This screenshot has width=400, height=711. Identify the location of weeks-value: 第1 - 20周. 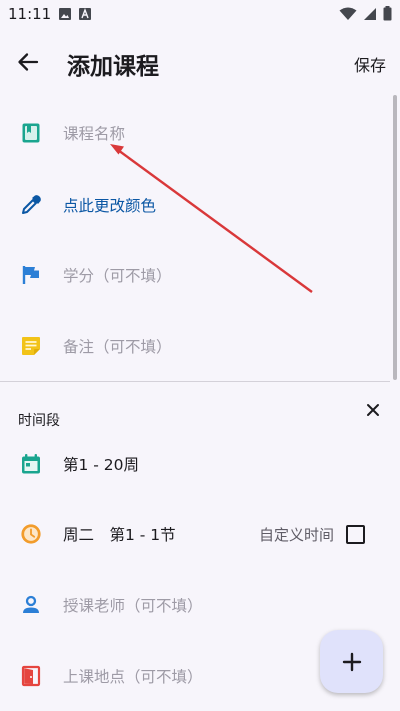
(101, 464).